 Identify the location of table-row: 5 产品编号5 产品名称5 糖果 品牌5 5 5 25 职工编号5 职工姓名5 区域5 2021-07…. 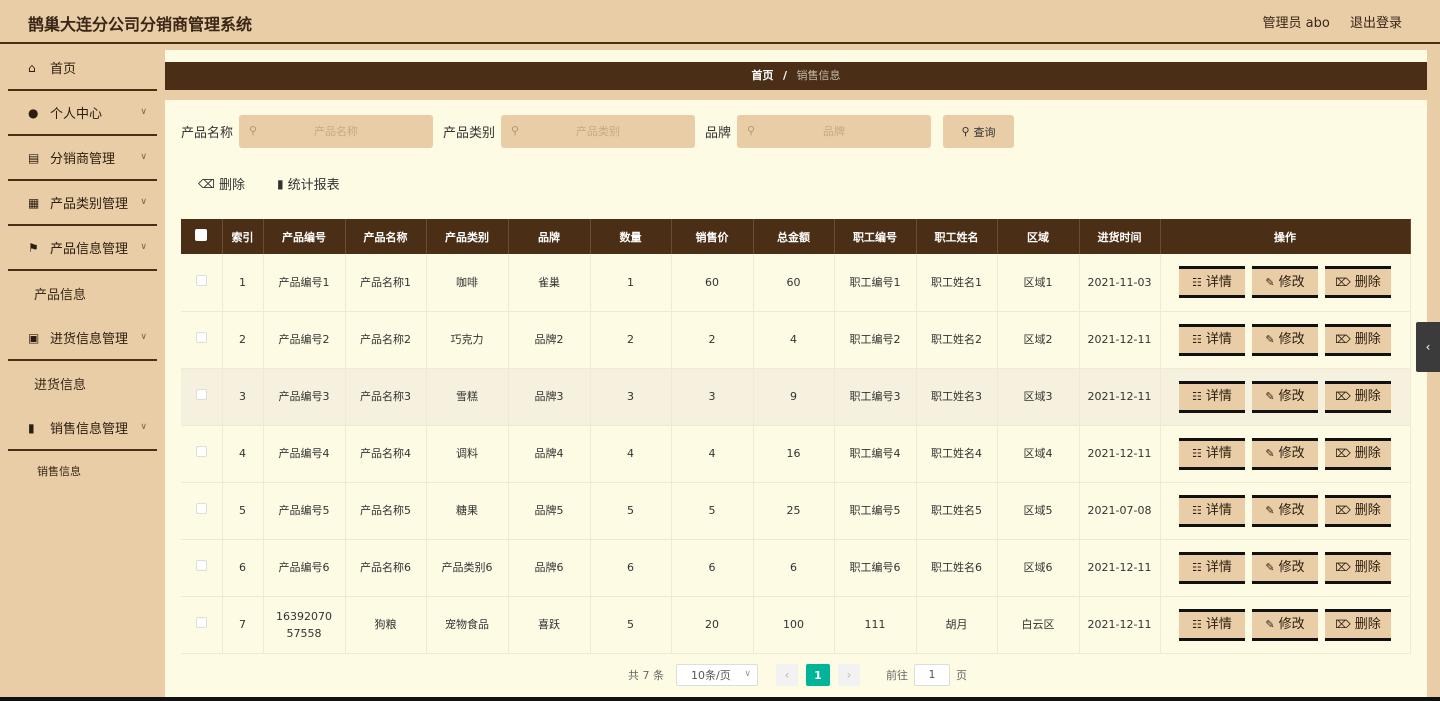
(796, 511).